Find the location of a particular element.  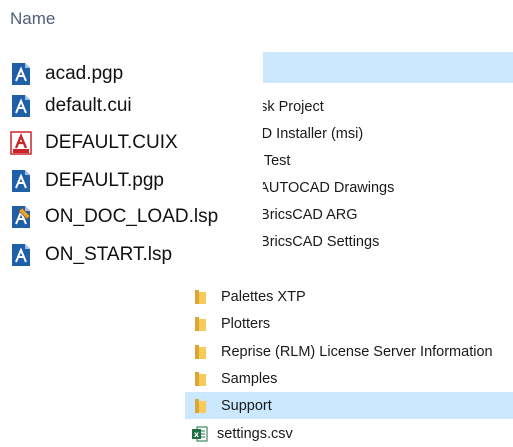

excel-file-icon: x is located at coordinates (200, 434).